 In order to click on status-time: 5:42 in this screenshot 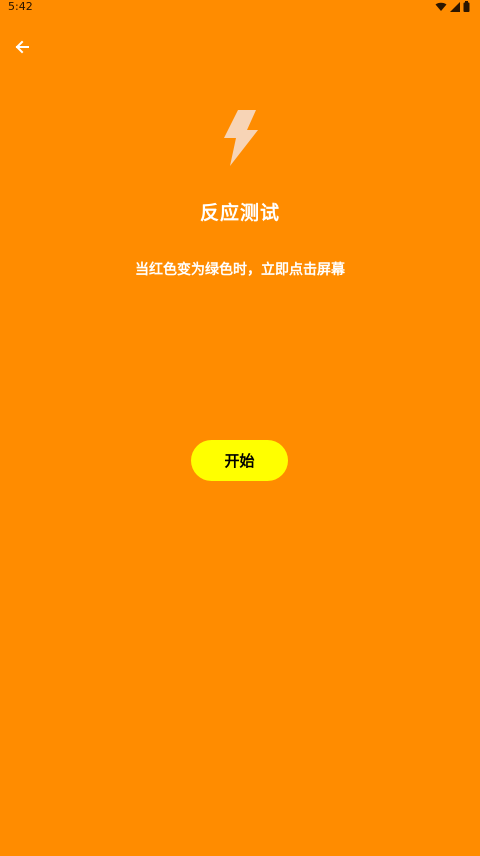, I will do `click(20, 6)`.